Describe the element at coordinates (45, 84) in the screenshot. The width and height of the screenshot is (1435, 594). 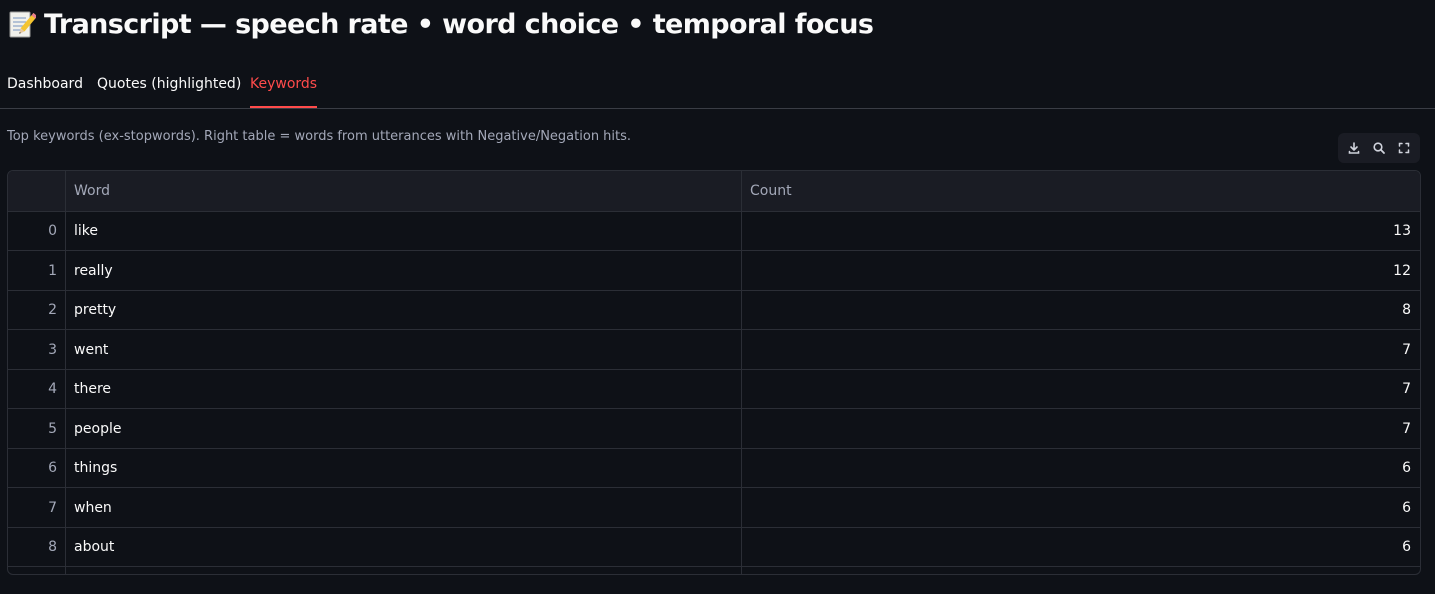
I see `tab-dashboard: Dashboard` at that location.